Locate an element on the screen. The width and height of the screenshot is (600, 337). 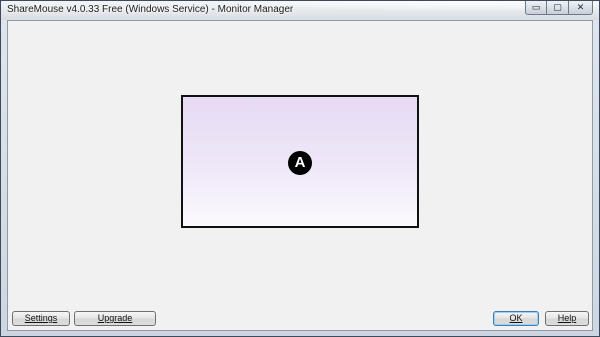
close-button: ✕ is located at coordinates (581, 8).